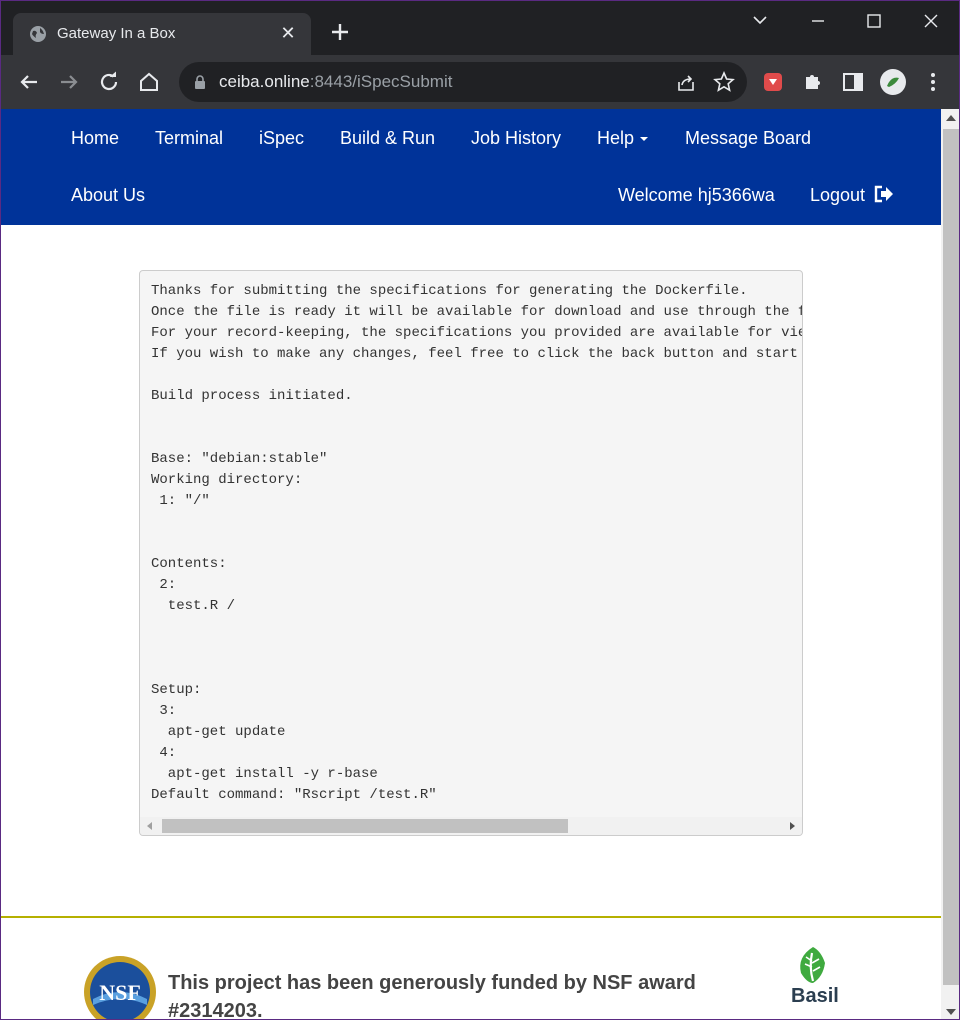 Image resolution: width=960 pixels, height=1020 pixels. What do you see at coordinates (724, 82) in the screenshot?
I see `bookmark-star-icon` at bounding box center [724, 82].